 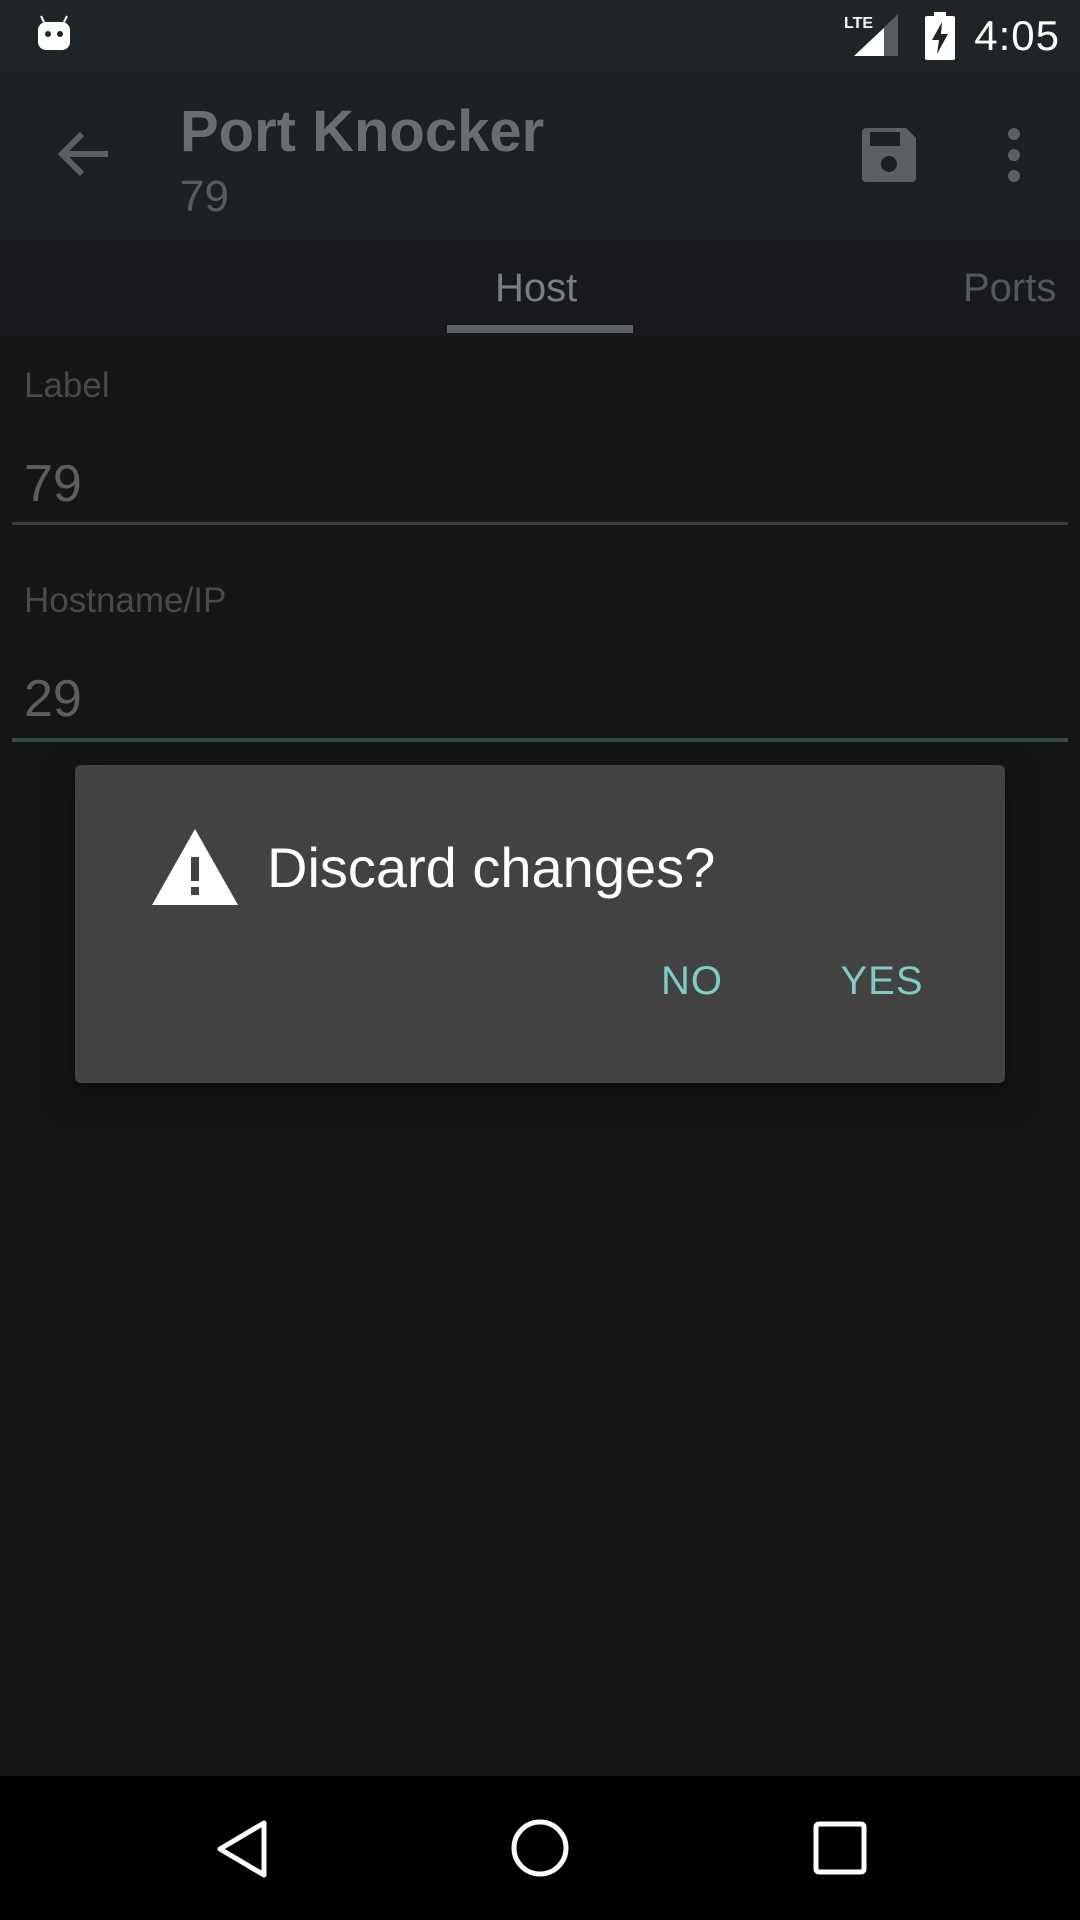 I want to click on lte-label: LTE, so click(x=858, y=23).